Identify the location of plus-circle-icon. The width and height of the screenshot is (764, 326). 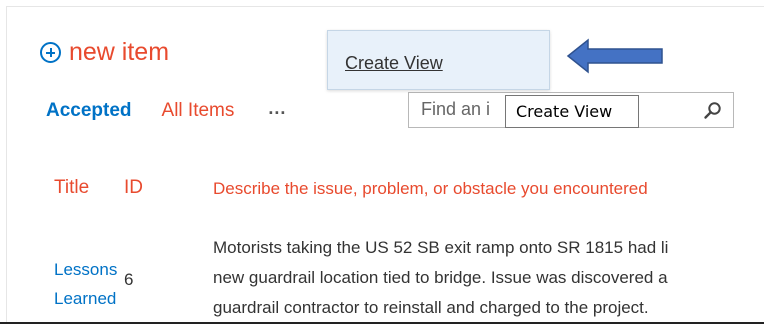
(50, 52).